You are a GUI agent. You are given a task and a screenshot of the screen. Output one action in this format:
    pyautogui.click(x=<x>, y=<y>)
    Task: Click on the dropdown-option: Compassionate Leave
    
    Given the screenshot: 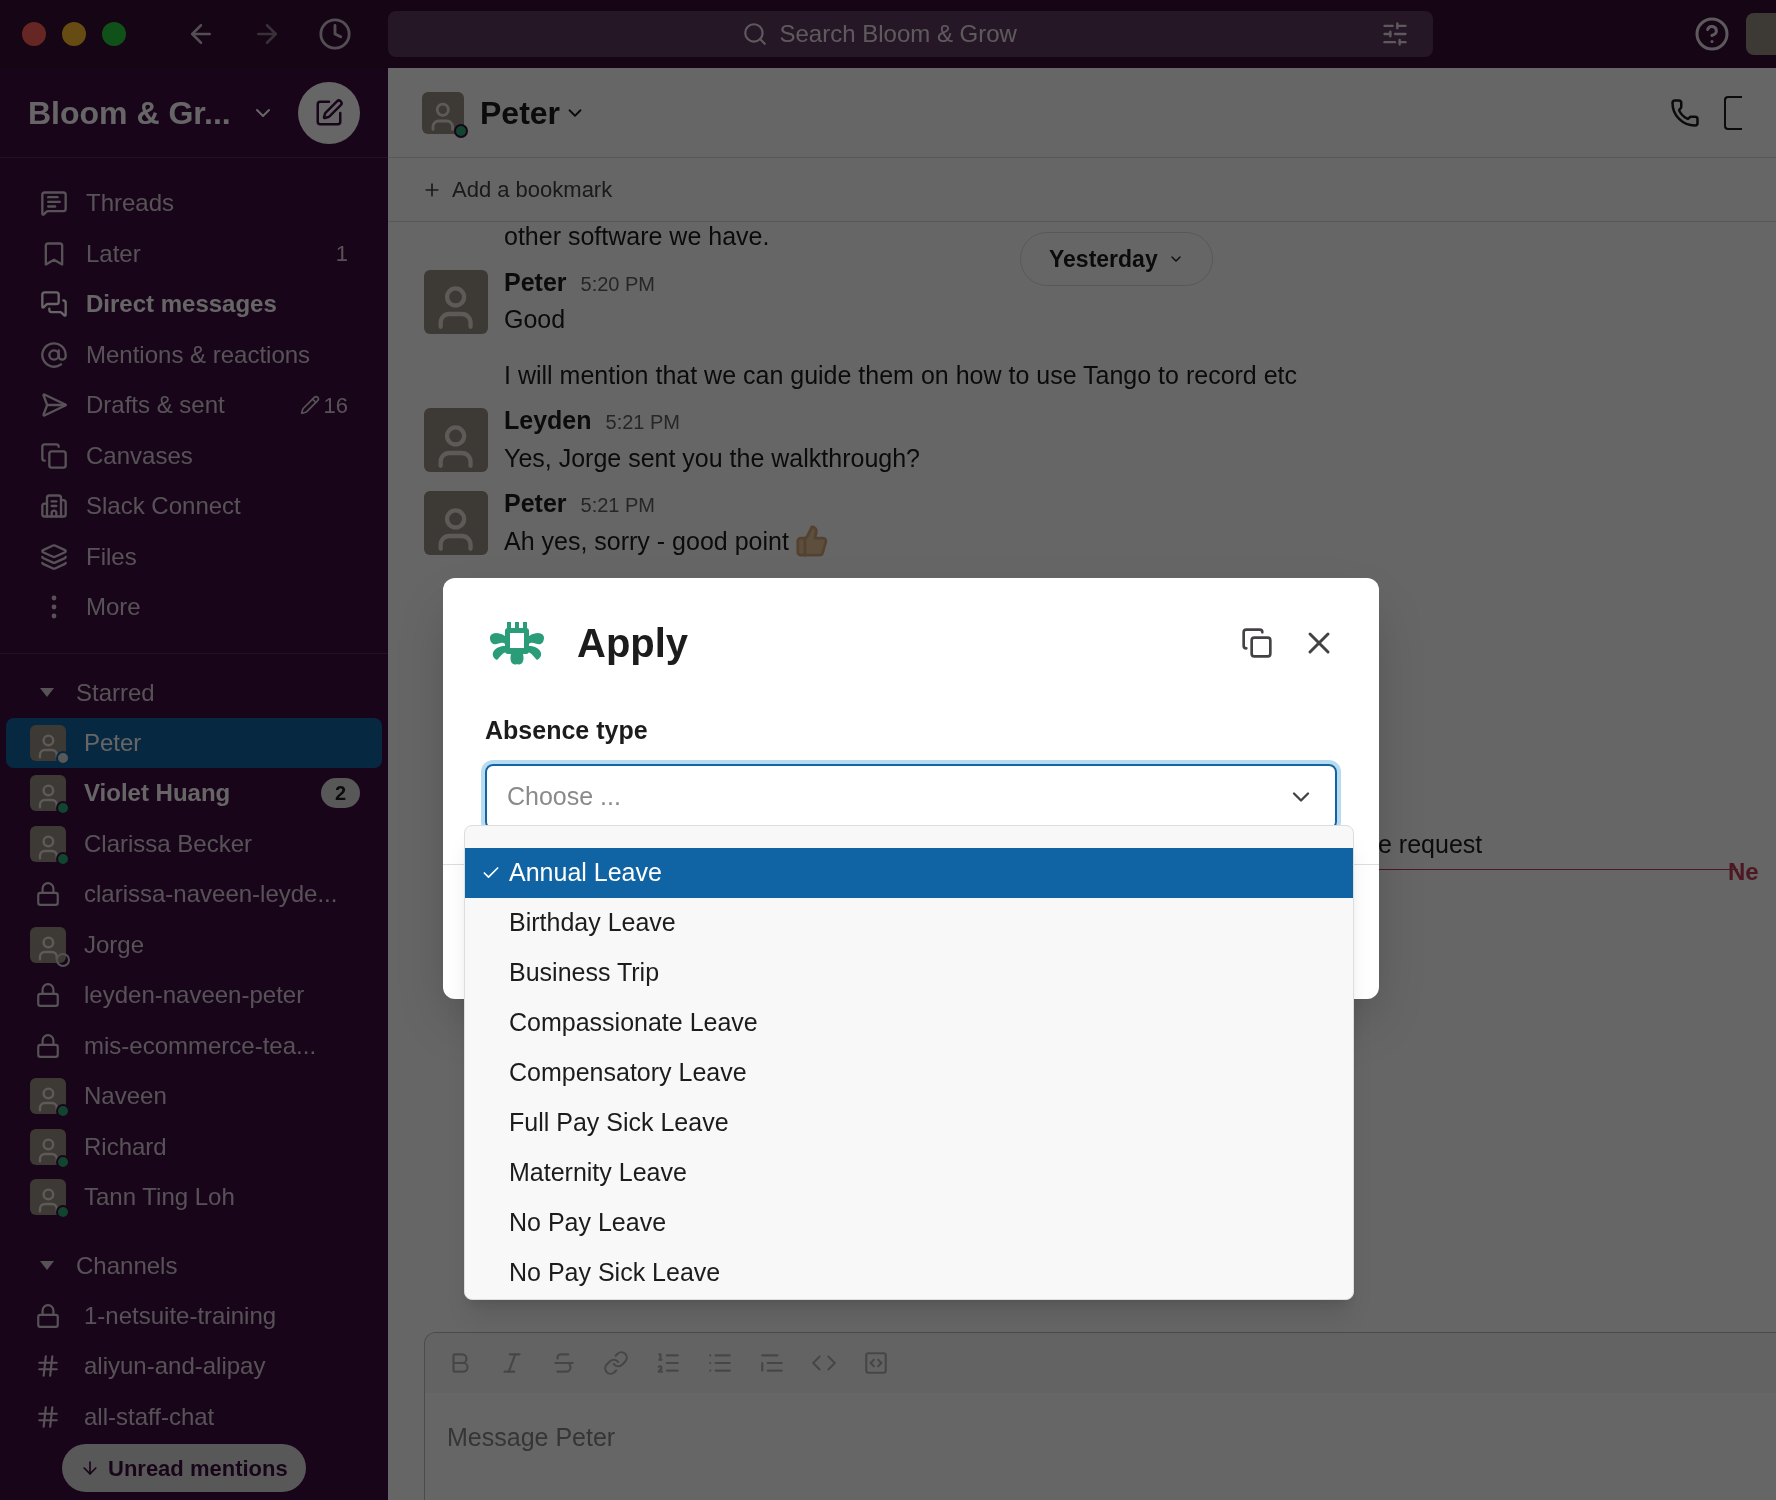 What is the action you would take?
    pyautogui.click(x=909, y=1023)
    